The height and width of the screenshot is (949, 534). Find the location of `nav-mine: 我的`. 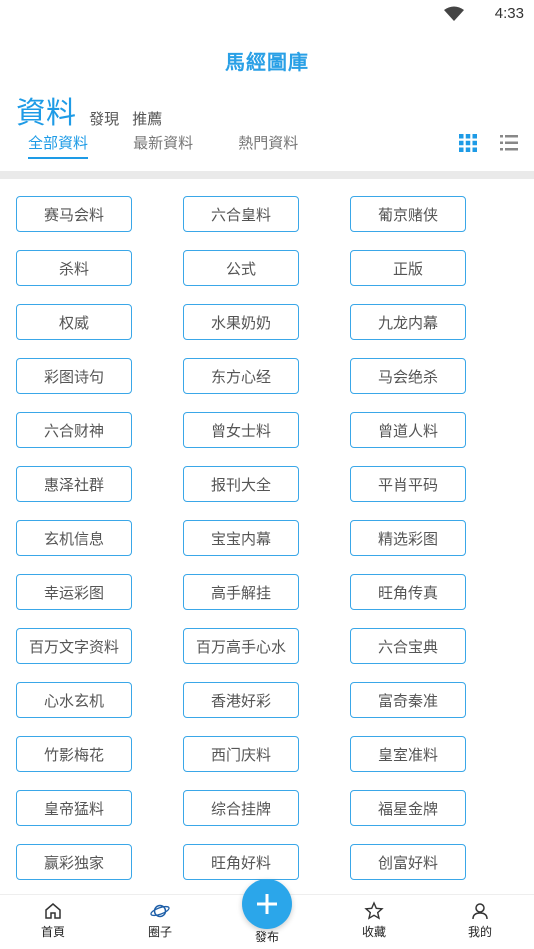

nav-mine: 我的 is located at coordinates (480, 920).